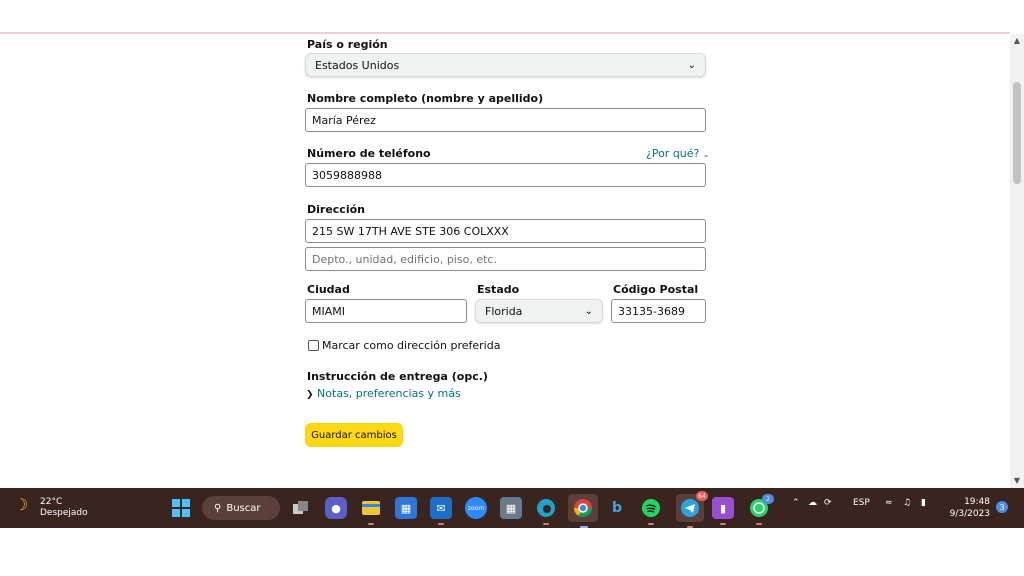  What do you see at coordinates (969, 514) in the screenshot?
I see `clock-date: 9/3/2023` at bounding box center [969, 514].